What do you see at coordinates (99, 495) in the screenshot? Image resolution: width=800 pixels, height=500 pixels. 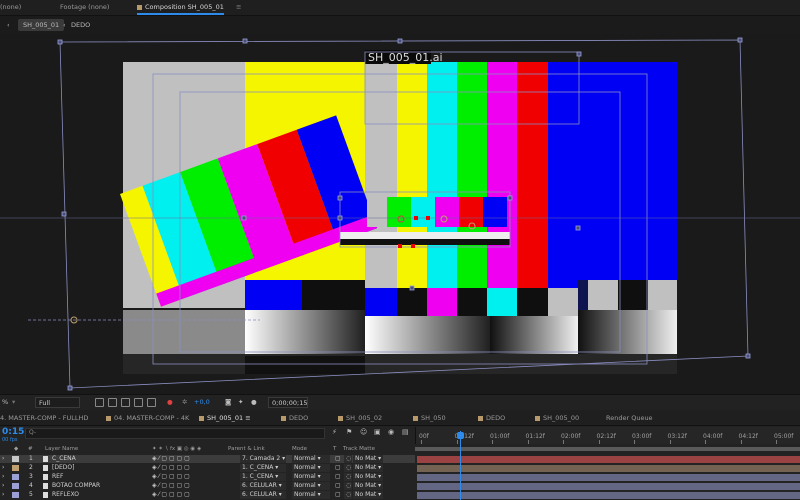 I see `layer-name: REFLEXO` at bounding box center [99, 495].